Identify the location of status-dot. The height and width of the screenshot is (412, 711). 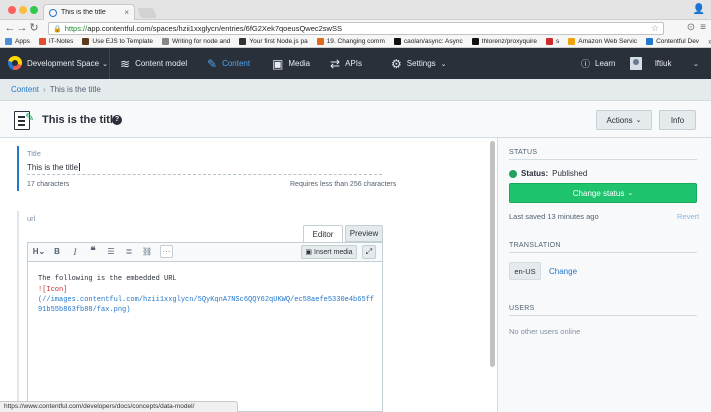
(513, 173).